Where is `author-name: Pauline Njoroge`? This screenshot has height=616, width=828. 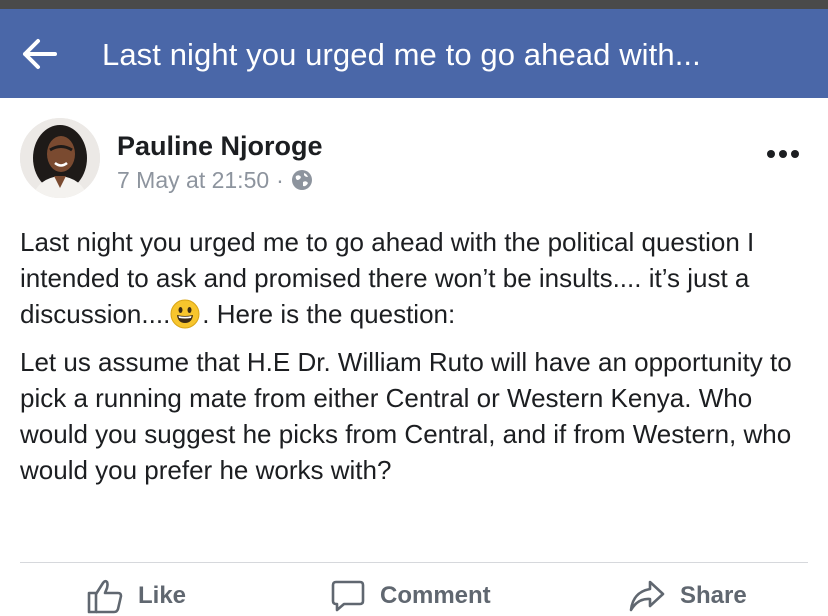
author-name: Pauline Njoroge is located at coordinates (220, 146).